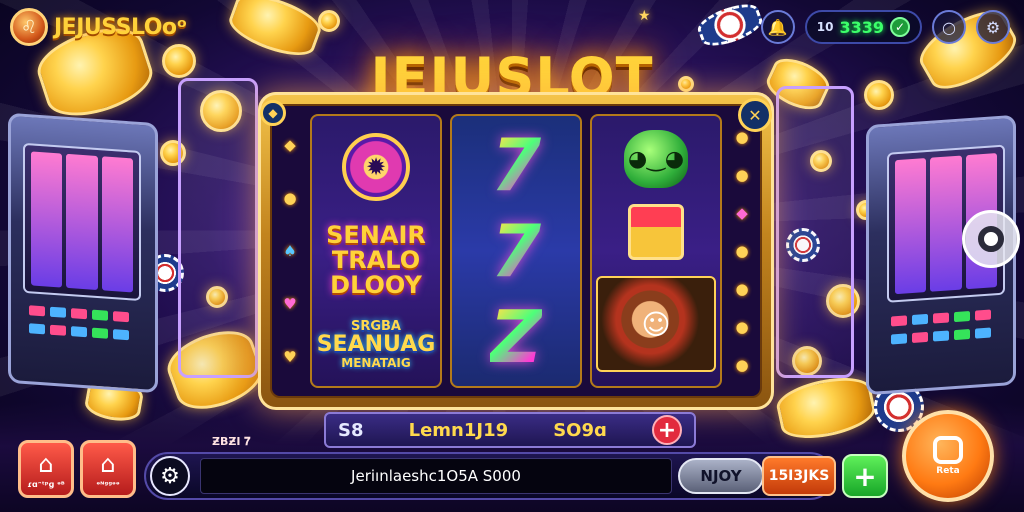  I want to click on reel-symbol, so click(656, 232).